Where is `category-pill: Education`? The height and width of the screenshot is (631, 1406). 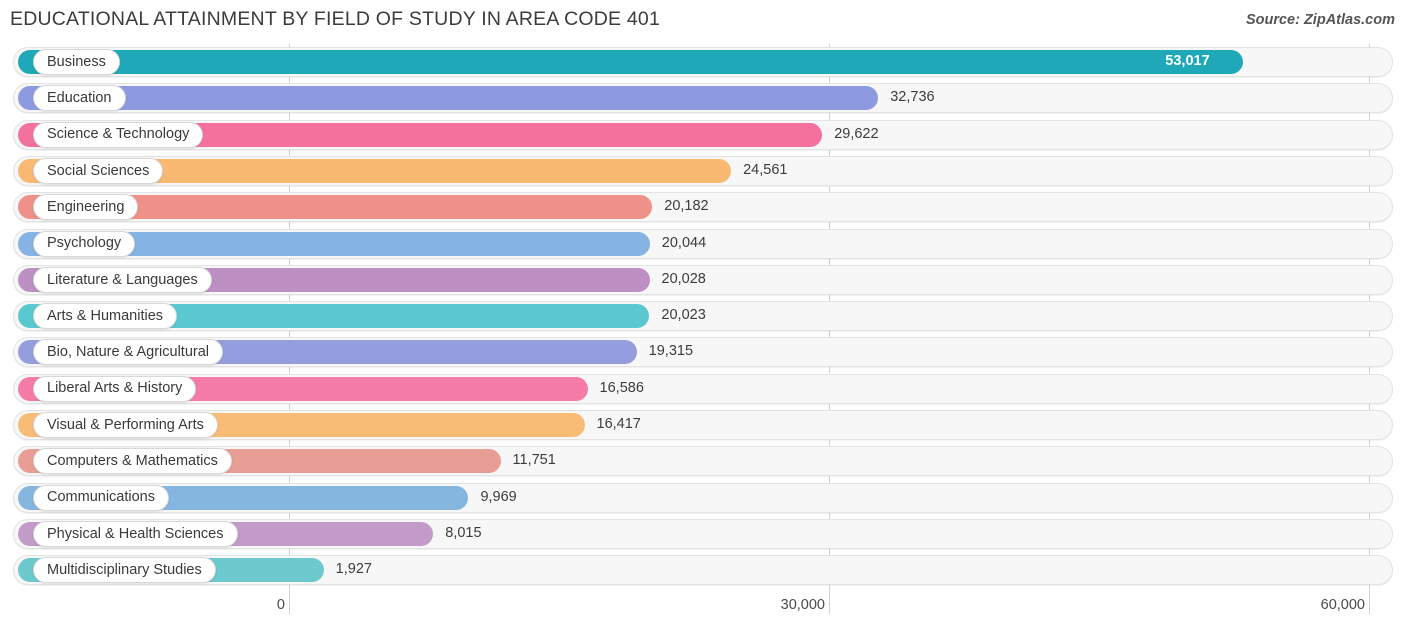
category-pill: Education is located at coordinates (79, 98).